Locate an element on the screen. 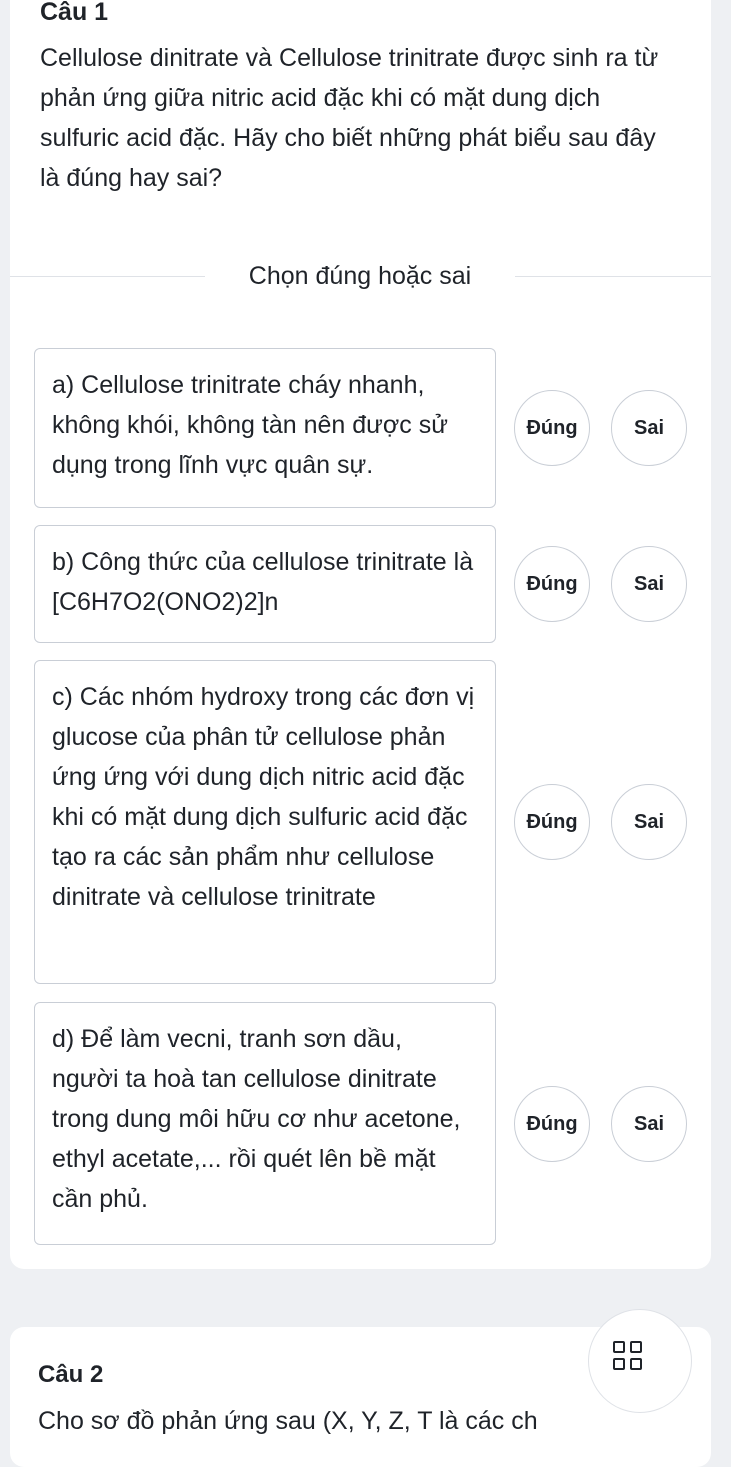 The width and height of the screenshot is (731, 1467). statement-d-true-button: Đúng is located at coordinates (552, 1124).